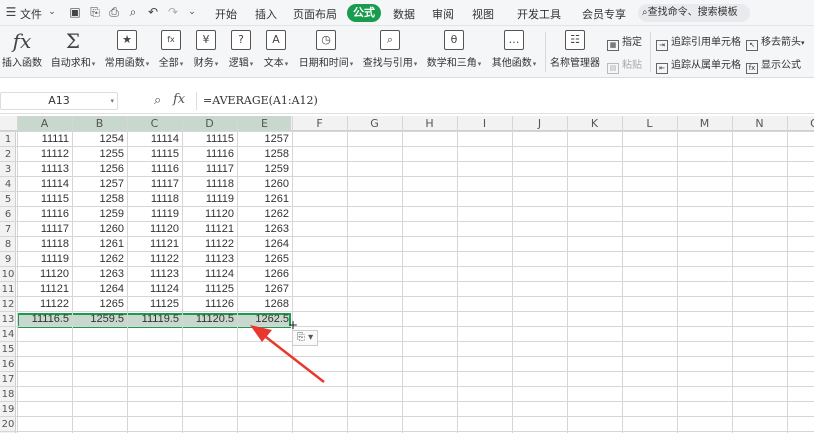  What do you see at coordinates (241, 49) in the screenshot?
I see `logical-button: ? 逻辑▾` at bounding box center [241, 49].